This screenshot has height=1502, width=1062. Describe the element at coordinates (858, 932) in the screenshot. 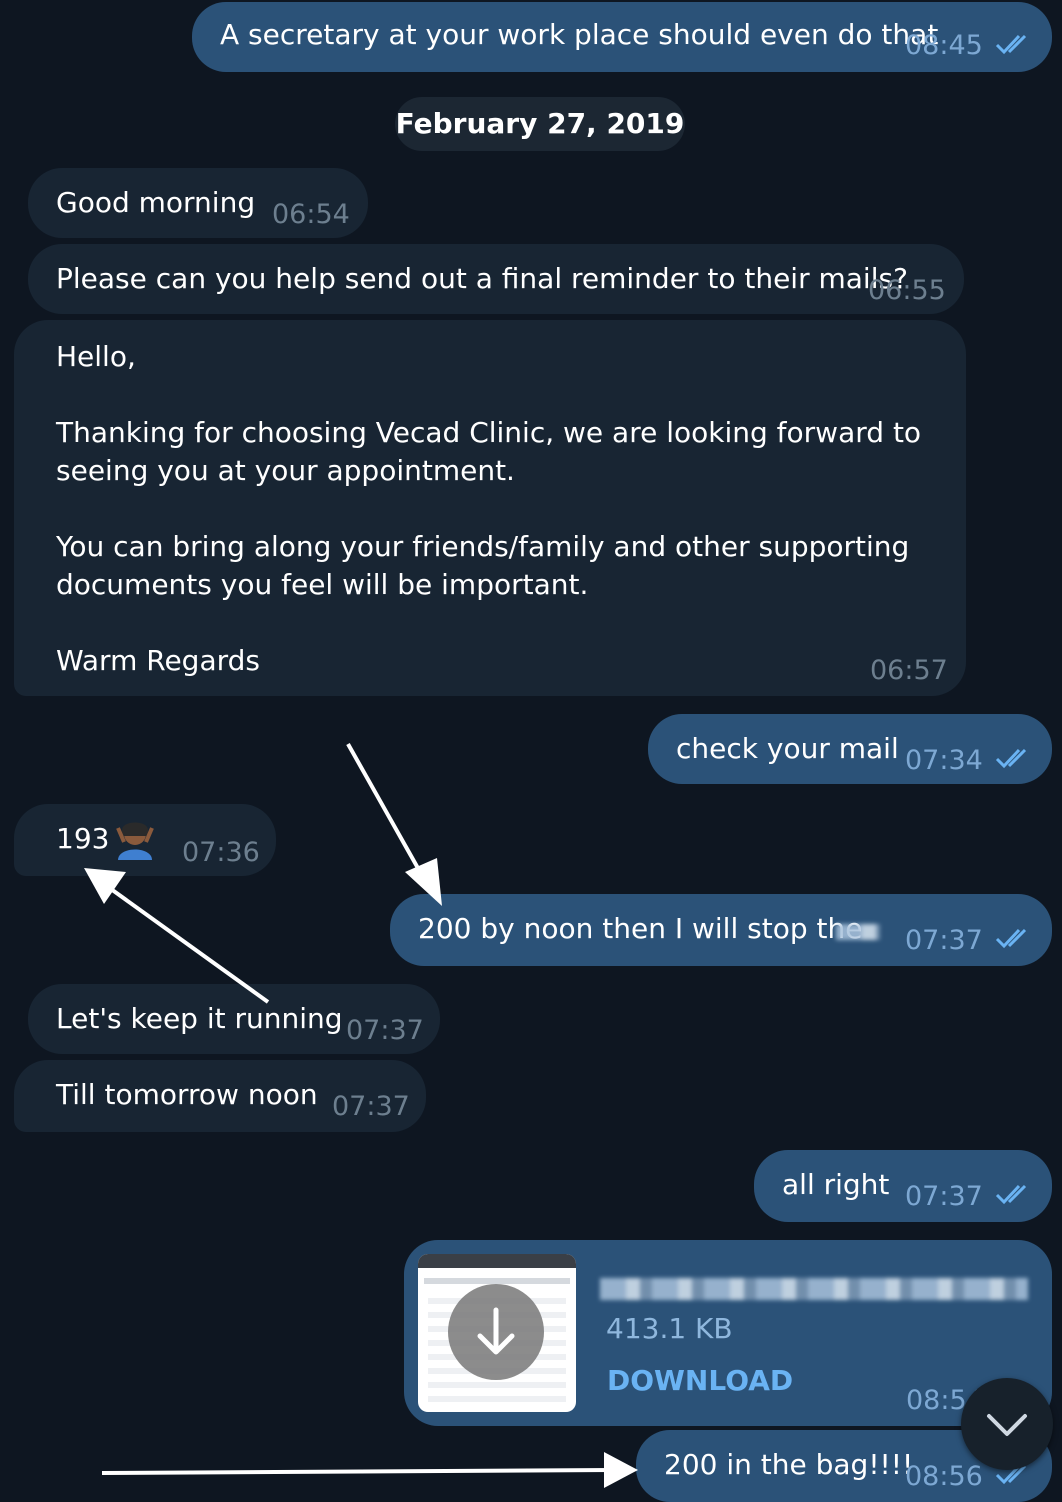

I see `redacted-text` at that location.